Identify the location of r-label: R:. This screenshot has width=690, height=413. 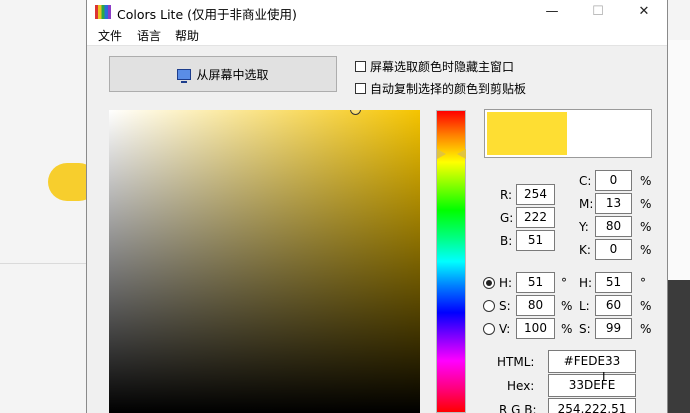
(506, 195).